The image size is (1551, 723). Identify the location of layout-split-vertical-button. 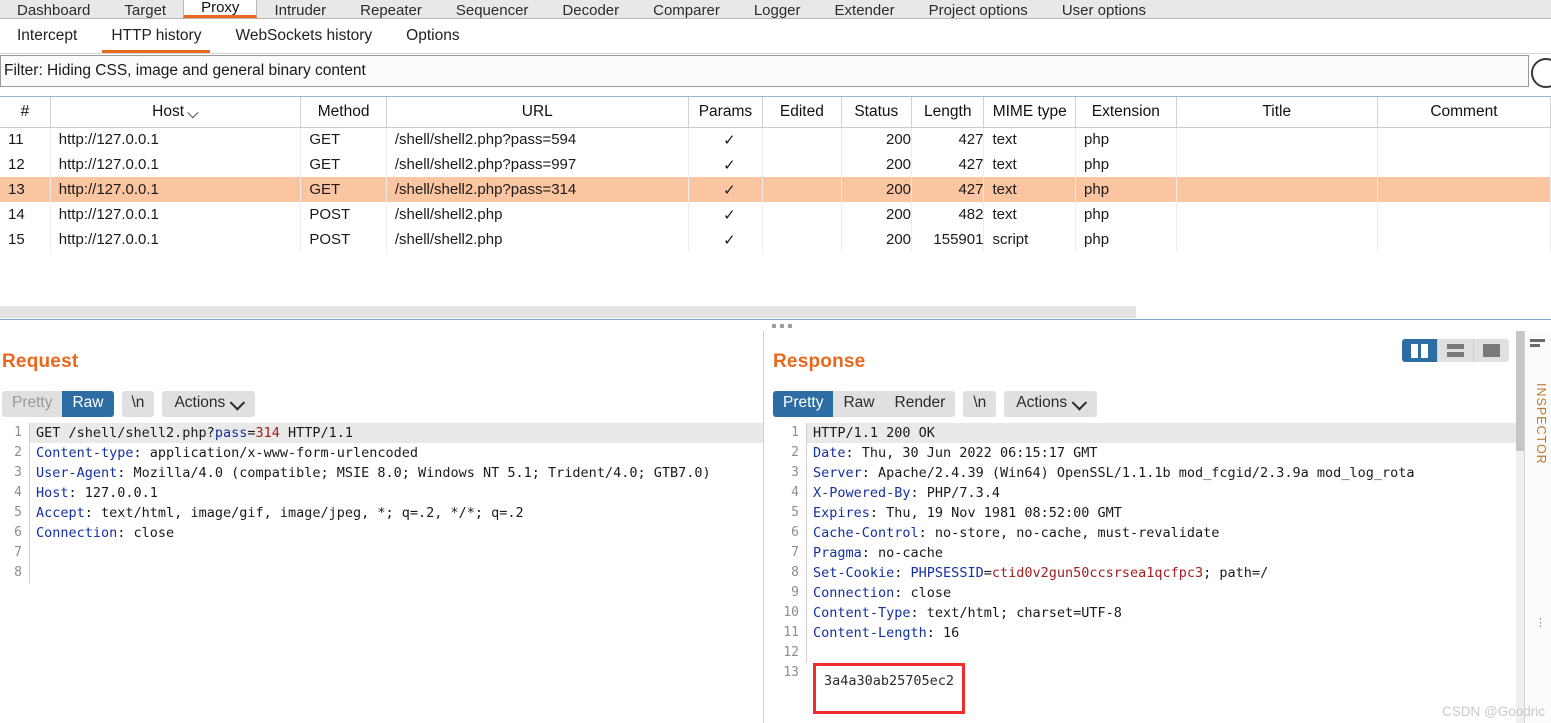
(1420, 350).